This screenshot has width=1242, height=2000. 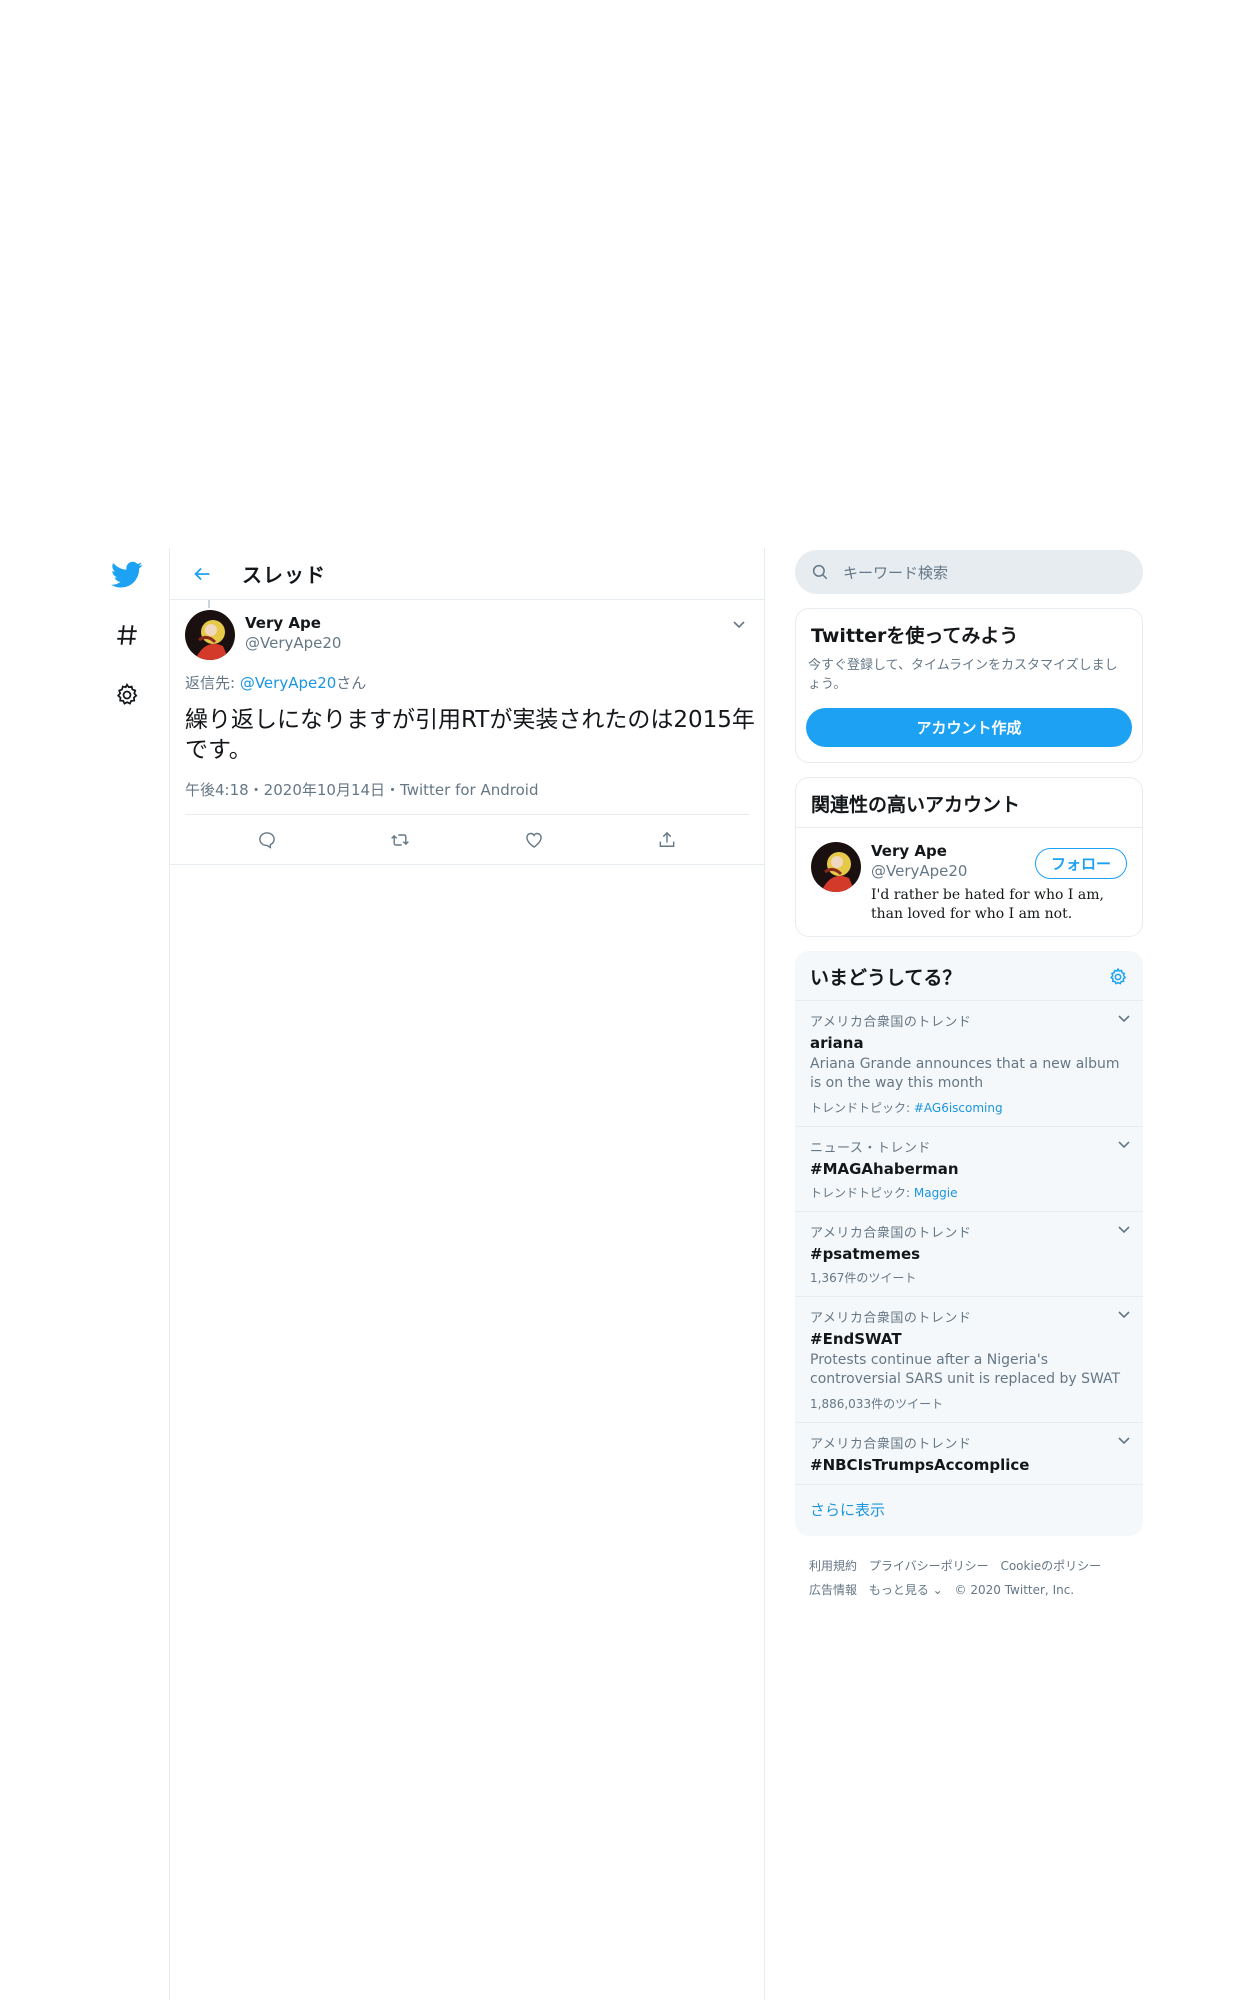 What do you see at coordinates (1081, 863) in the screenshot?
I see `follow-button: フォロー` at bounding box center [1081, 863].